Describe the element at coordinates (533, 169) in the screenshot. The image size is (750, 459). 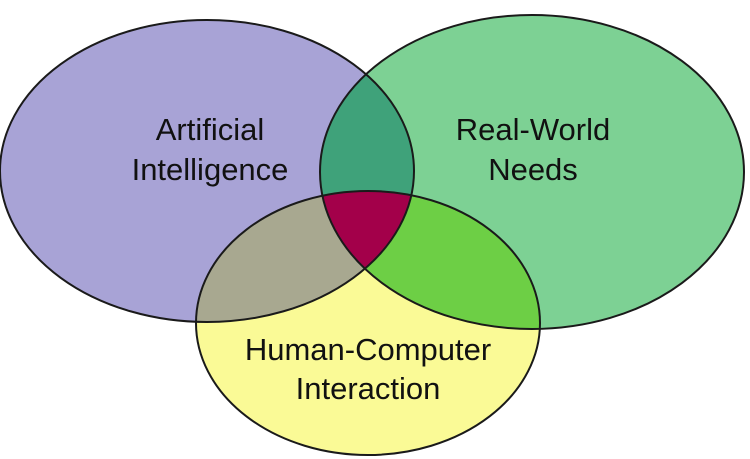
I see `needs-label-line2: Needs` at that location.